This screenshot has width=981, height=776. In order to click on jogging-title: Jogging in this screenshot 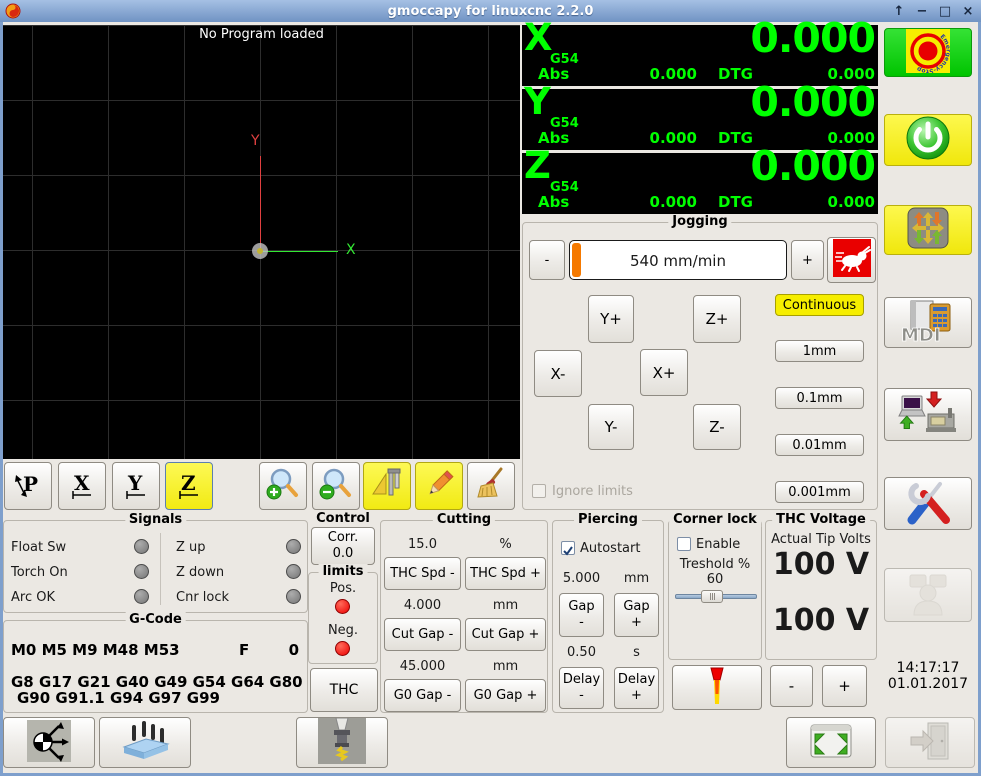, I will do `click(700, 221)`.